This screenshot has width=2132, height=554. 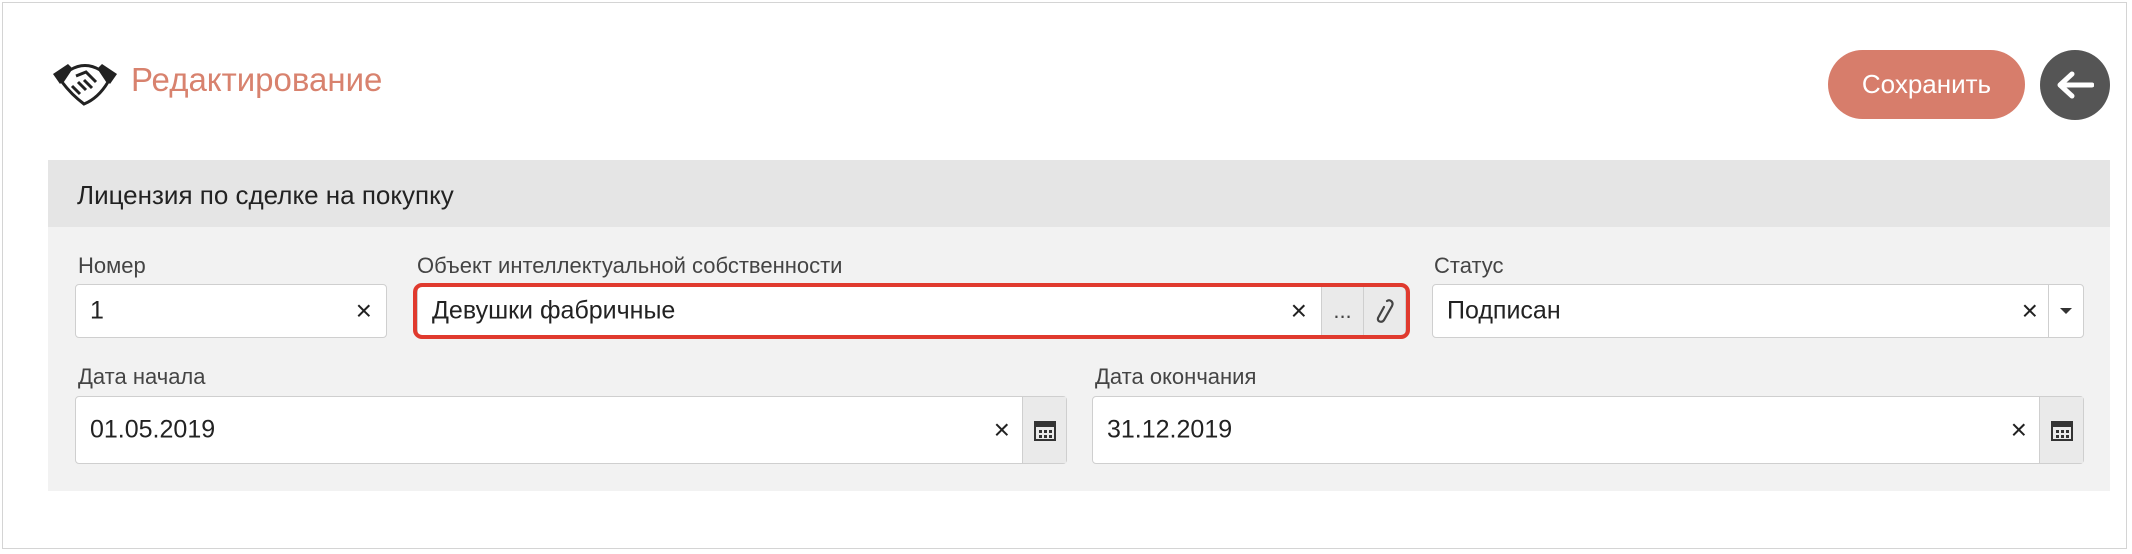 What do you see at coordinates (1926, 84) in the screenshot?
I see `save-button: Сохранить` at bounding box center [1926, 84].